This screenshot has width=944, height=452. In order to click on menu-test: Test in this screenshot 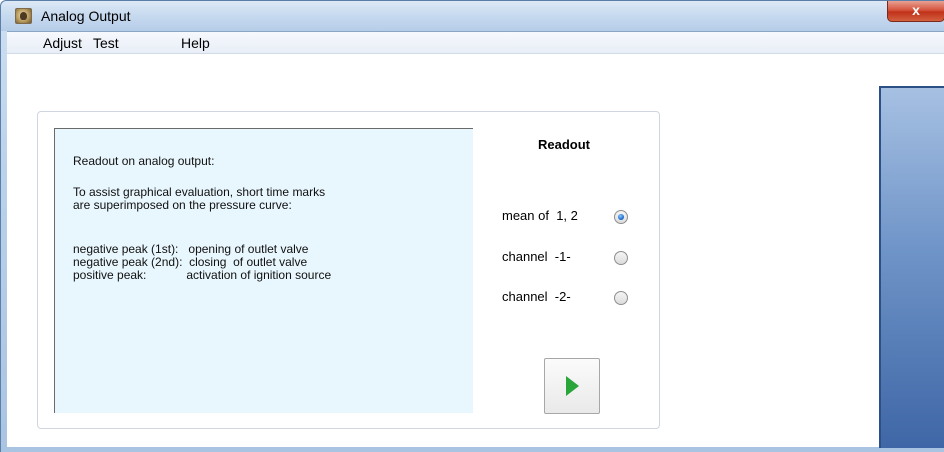, I will do `click(106, 43)`.